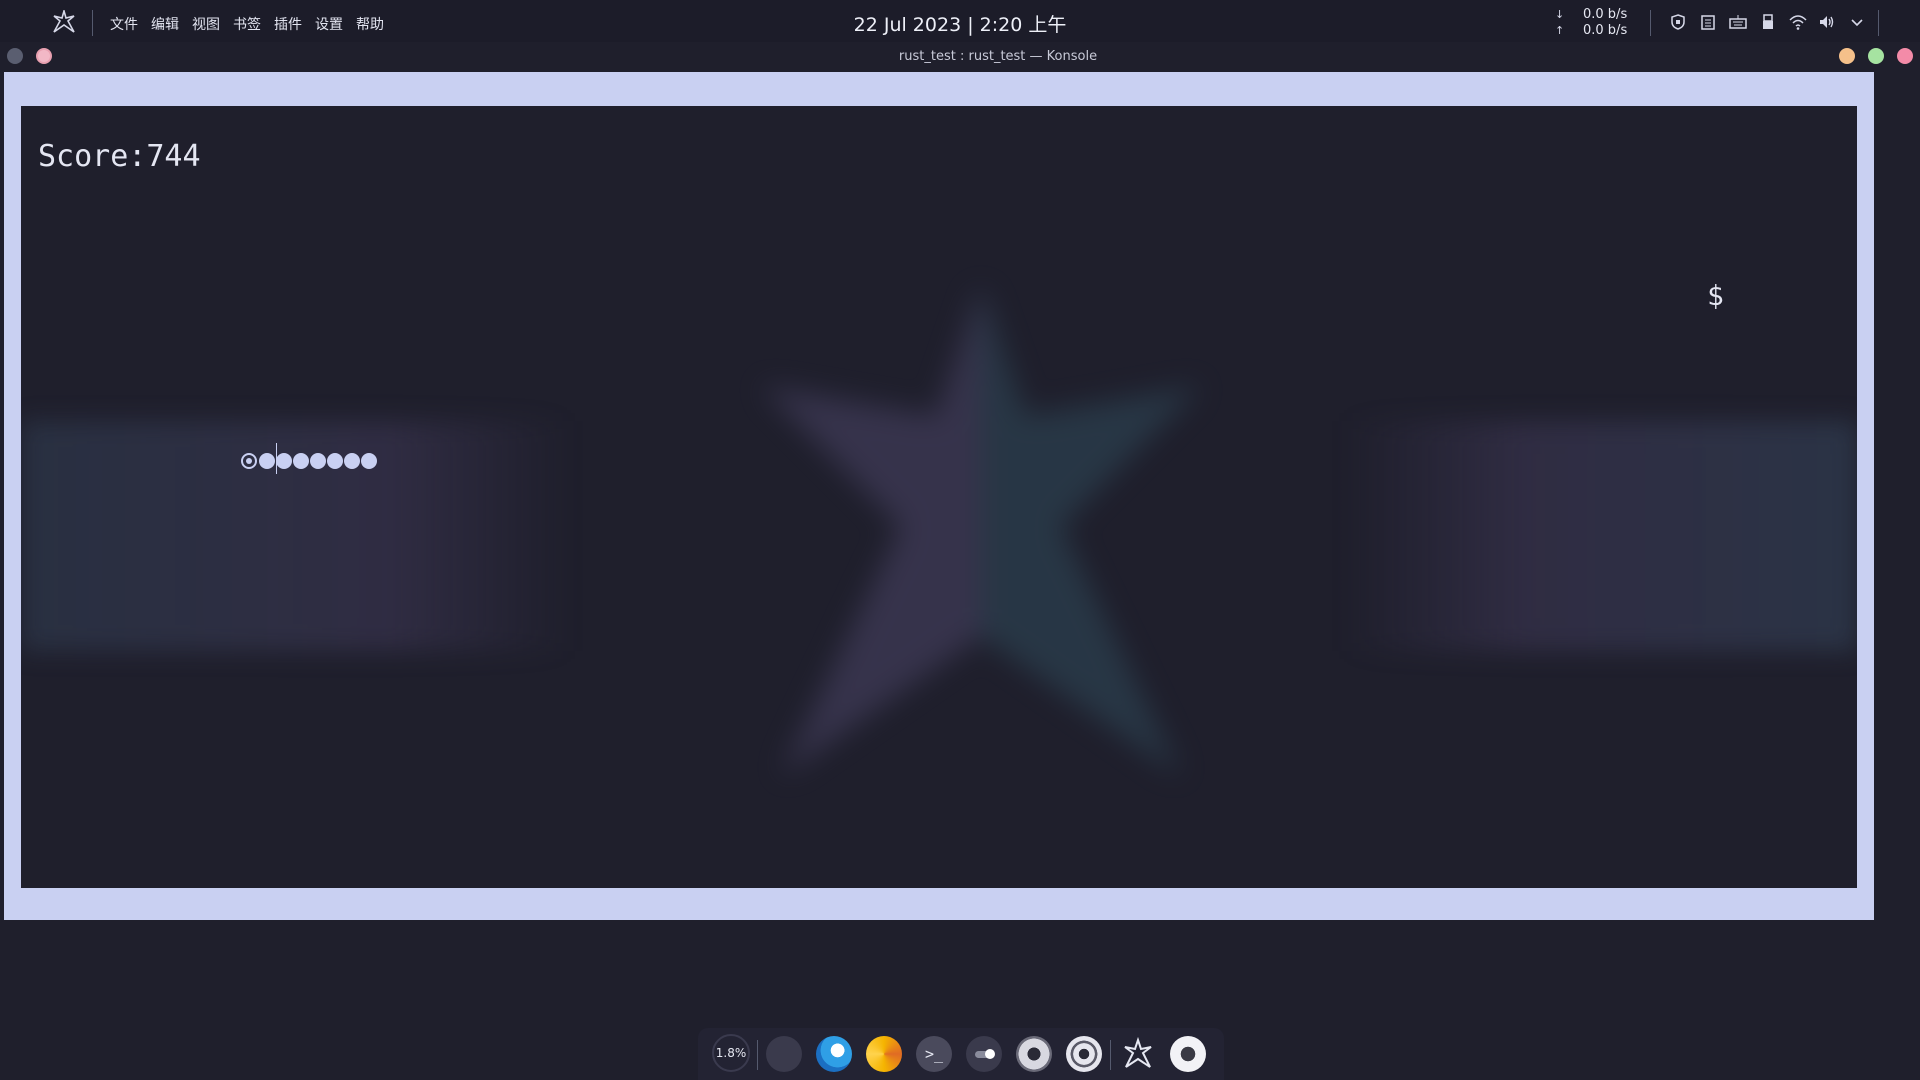 The width and height of the screenshot is (1920, 1080). I want to click on cpu-usage-gauge: 1.8%, so click(731, 1053).